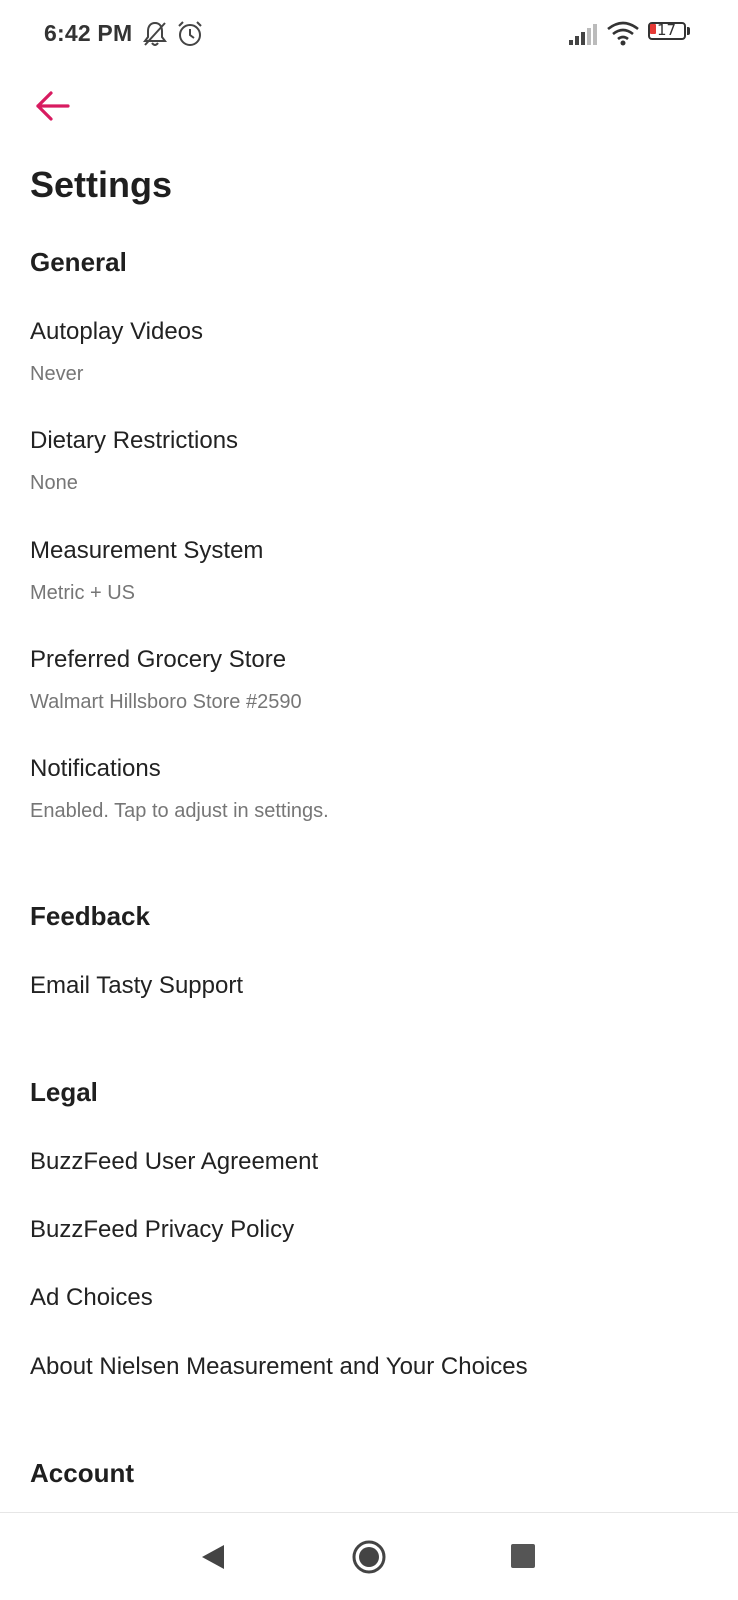  Describe the element at coordinates (370, 1298) in the screenshot. I see `link-ad-choices: Ad Choices` at that location.